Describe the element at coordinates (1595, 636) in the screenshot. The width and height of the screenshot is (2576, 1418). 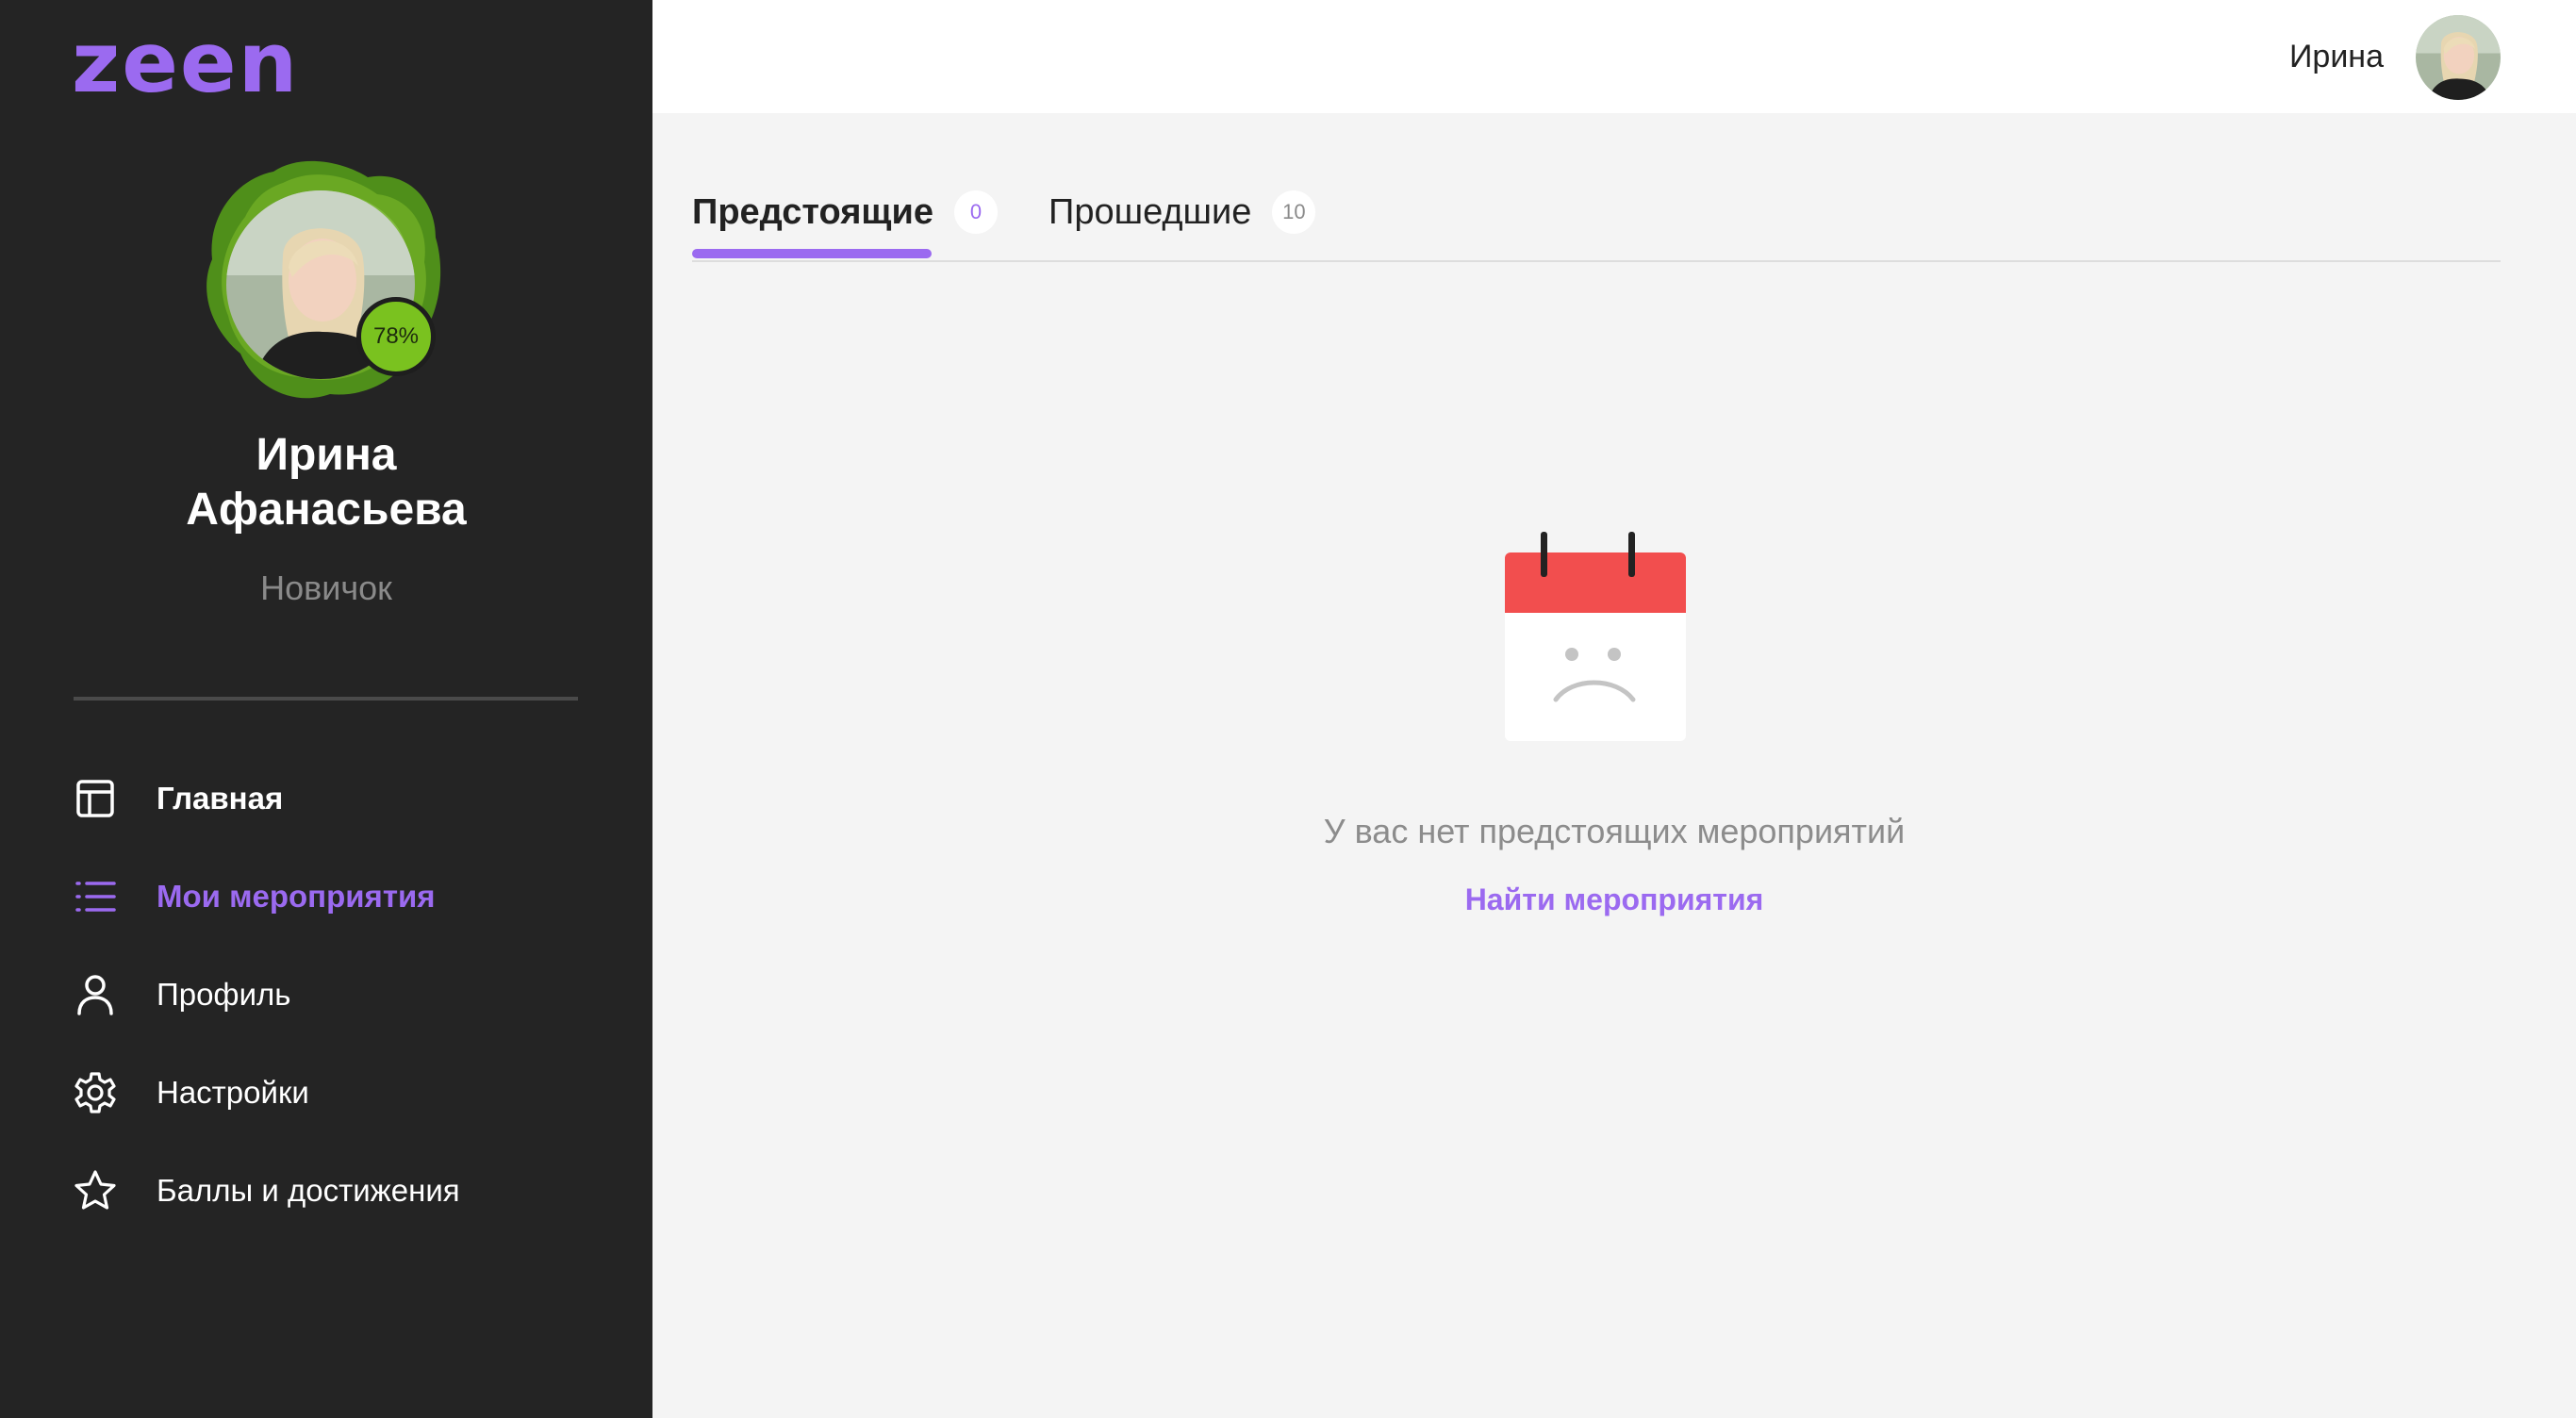
I see `sad-calendar-icon` at that location.